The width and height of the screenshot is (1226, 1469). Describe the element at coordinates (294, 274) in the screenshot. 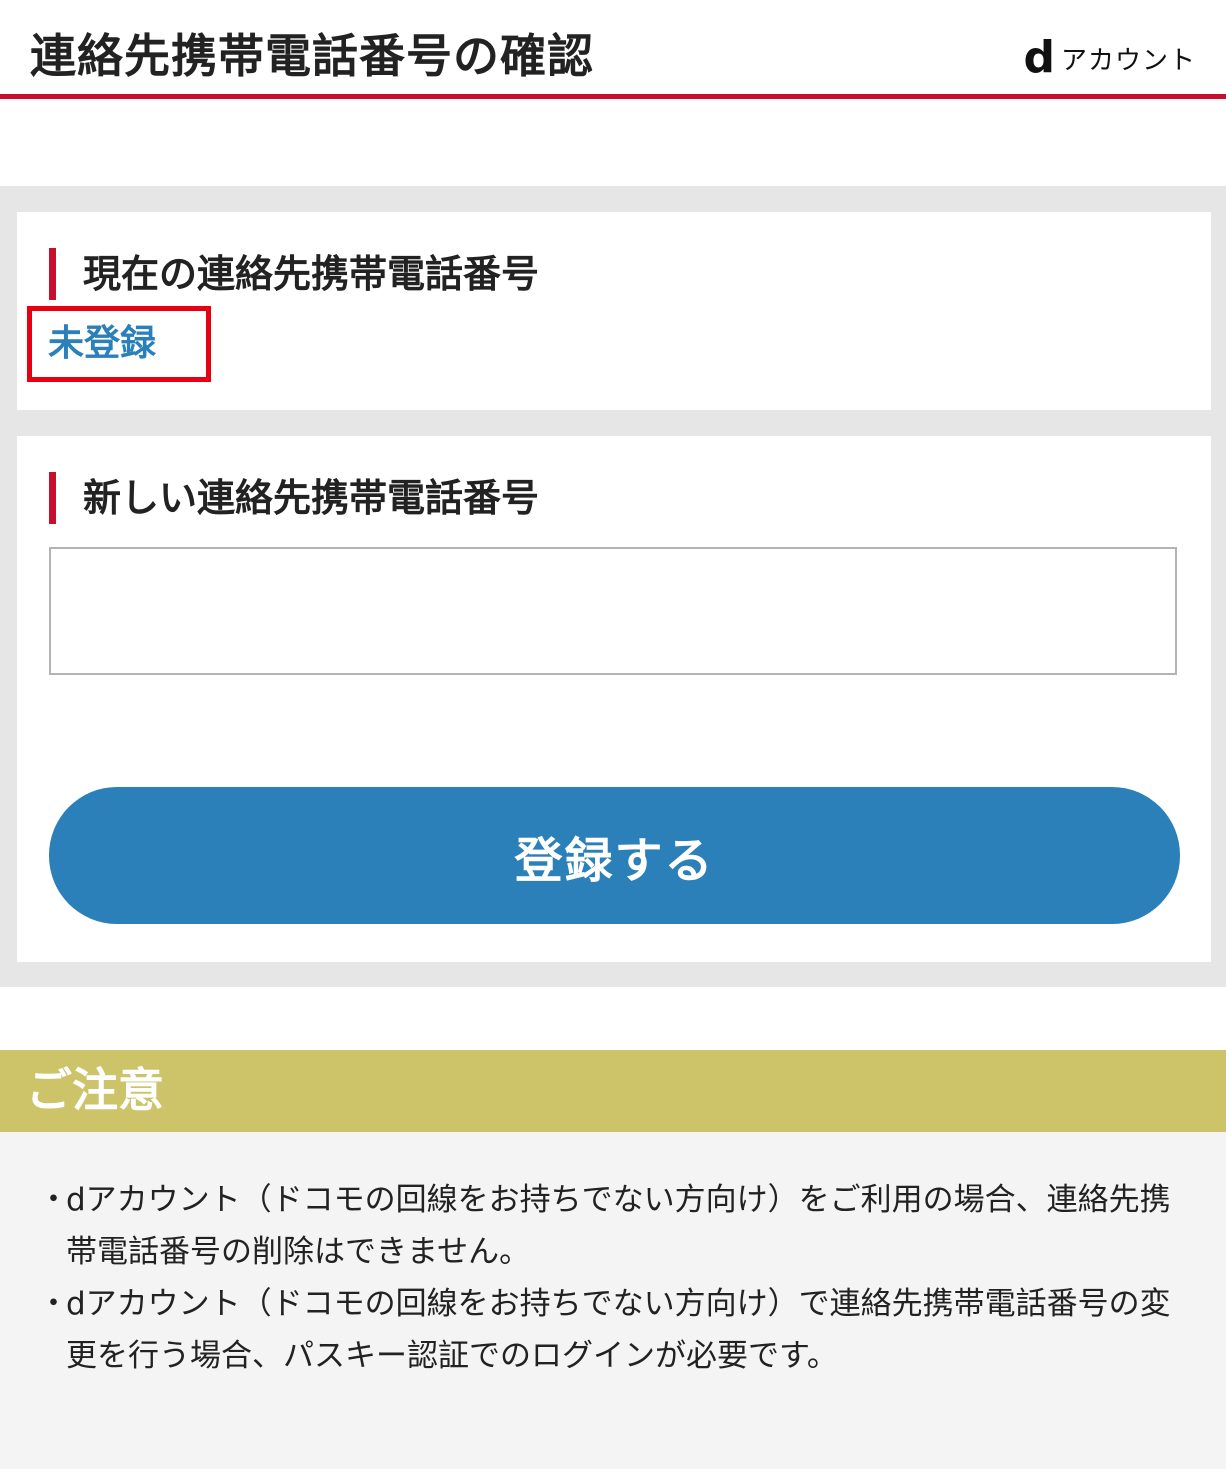

I see `current-number-heading: 現在の連絡先携帯電話番号` at that location.